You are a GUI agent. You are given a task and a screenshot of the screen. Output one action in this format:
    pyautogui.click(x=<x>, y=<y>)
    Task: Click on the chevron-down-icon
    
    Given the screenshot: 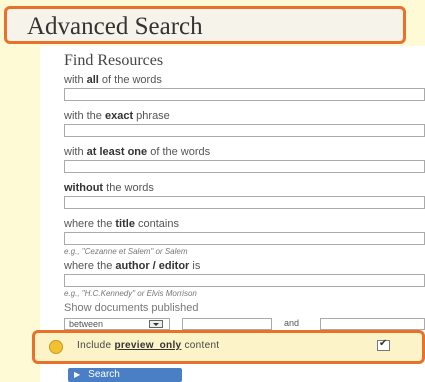 What is the action you would take?
    pyautogui.click(x=156, y=324)
    